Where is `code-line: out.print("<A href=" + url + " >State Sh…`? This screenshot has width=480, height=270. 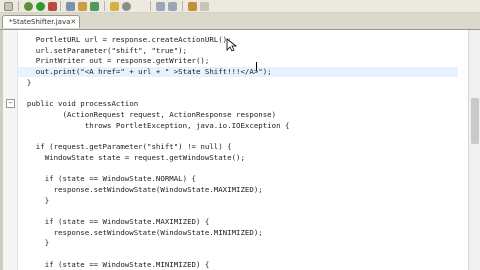 code-line: out.print("<A href=" + url + " >State Sh… is located at coordinates (238, 72).